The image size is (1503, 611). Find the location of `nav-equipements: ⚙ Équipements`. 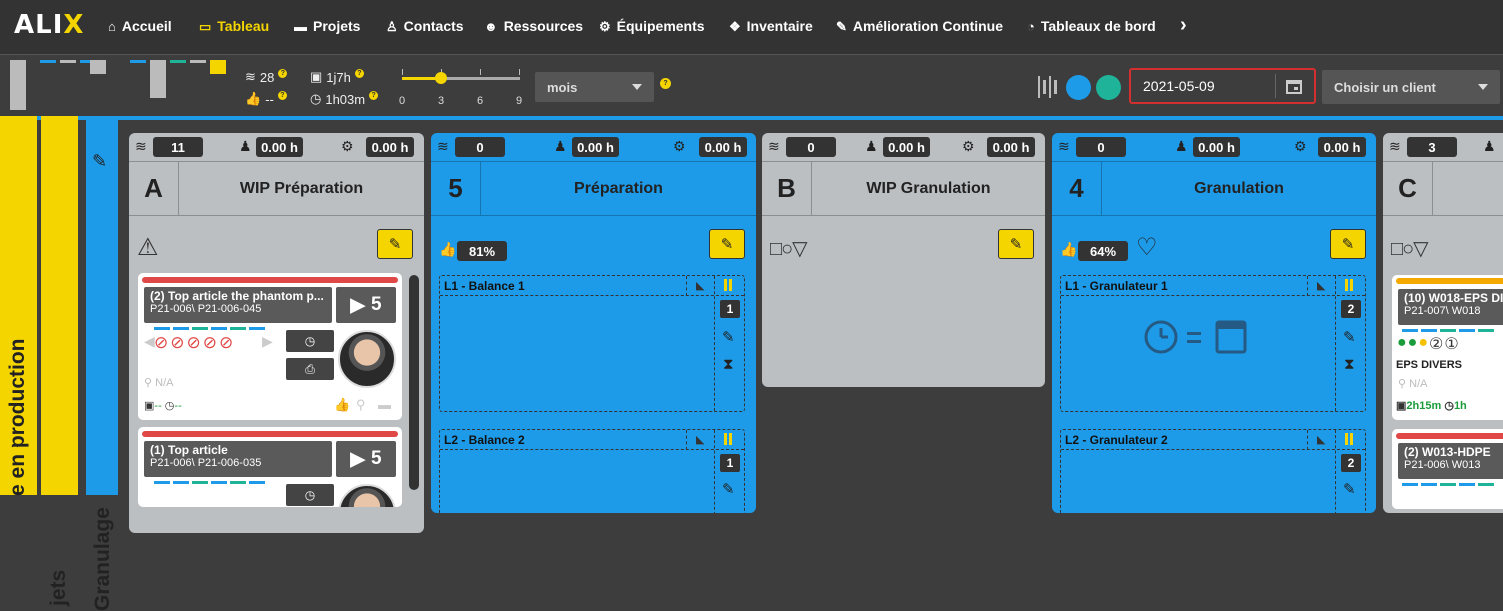

nav-equipements: ⚙ Équipements is located at coordinates (652, 26).